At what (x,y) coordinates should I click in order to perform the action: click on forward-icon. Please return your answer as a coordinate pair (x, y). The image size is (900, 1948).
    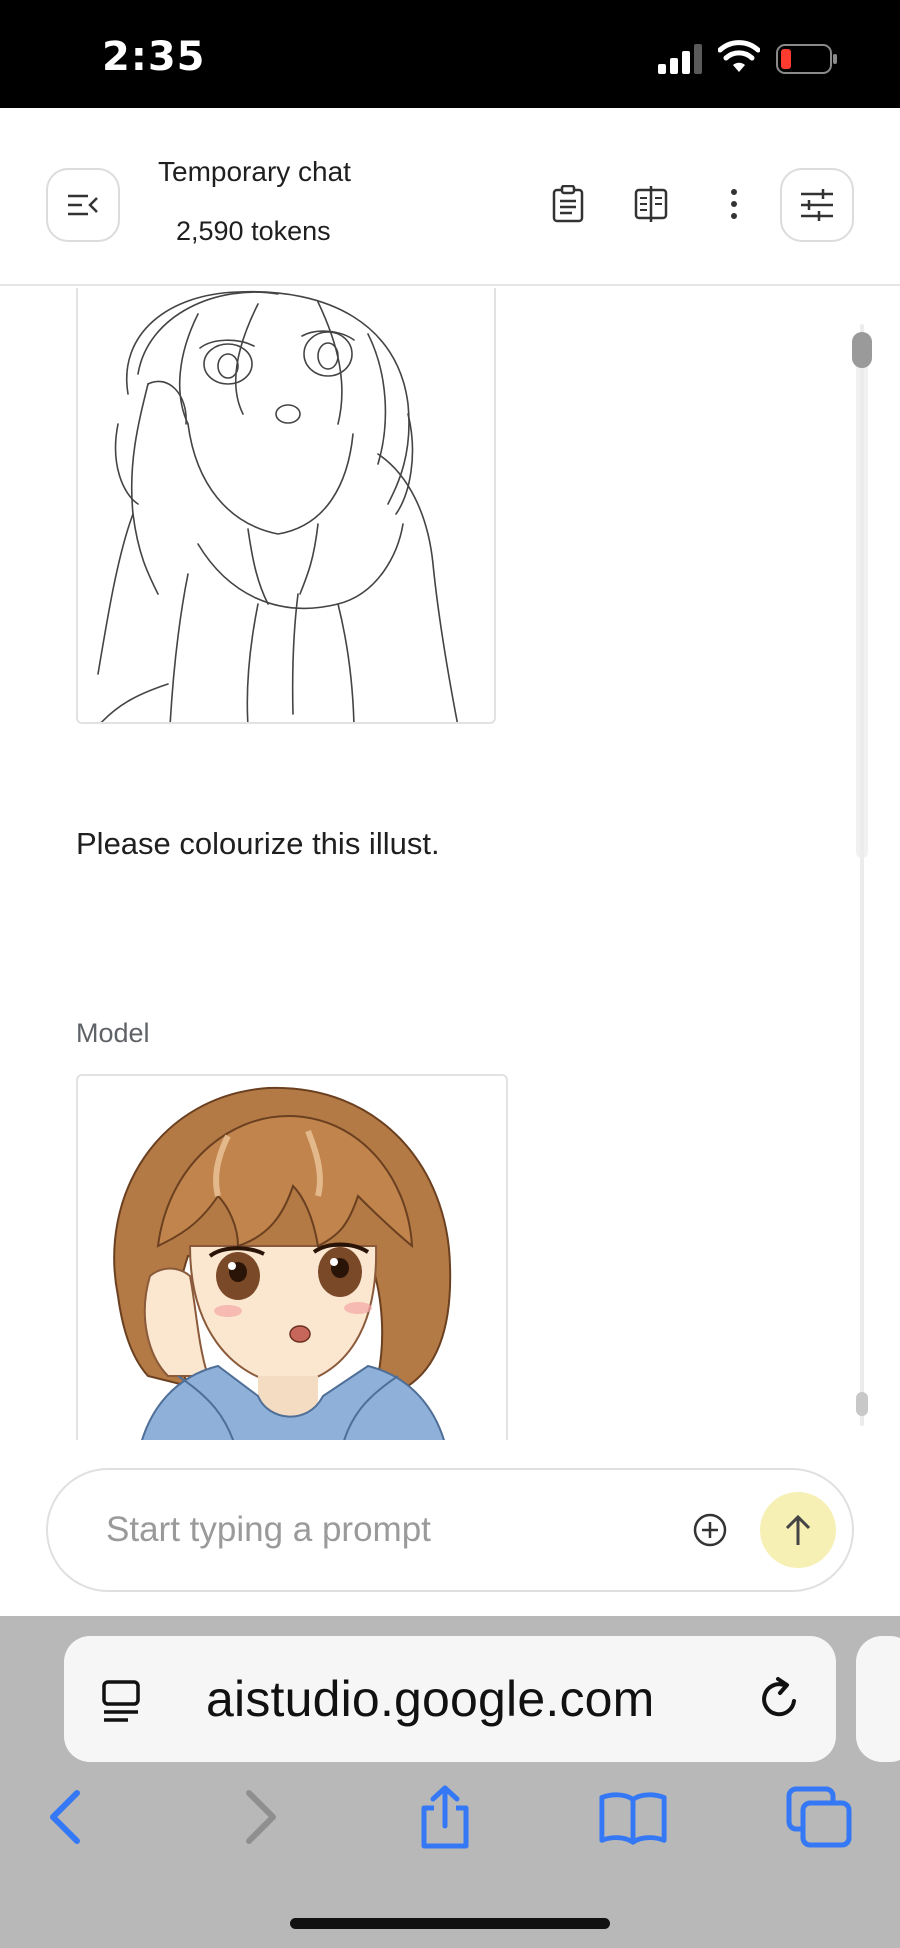
    Looking at the image, I should click on (261, 1817).